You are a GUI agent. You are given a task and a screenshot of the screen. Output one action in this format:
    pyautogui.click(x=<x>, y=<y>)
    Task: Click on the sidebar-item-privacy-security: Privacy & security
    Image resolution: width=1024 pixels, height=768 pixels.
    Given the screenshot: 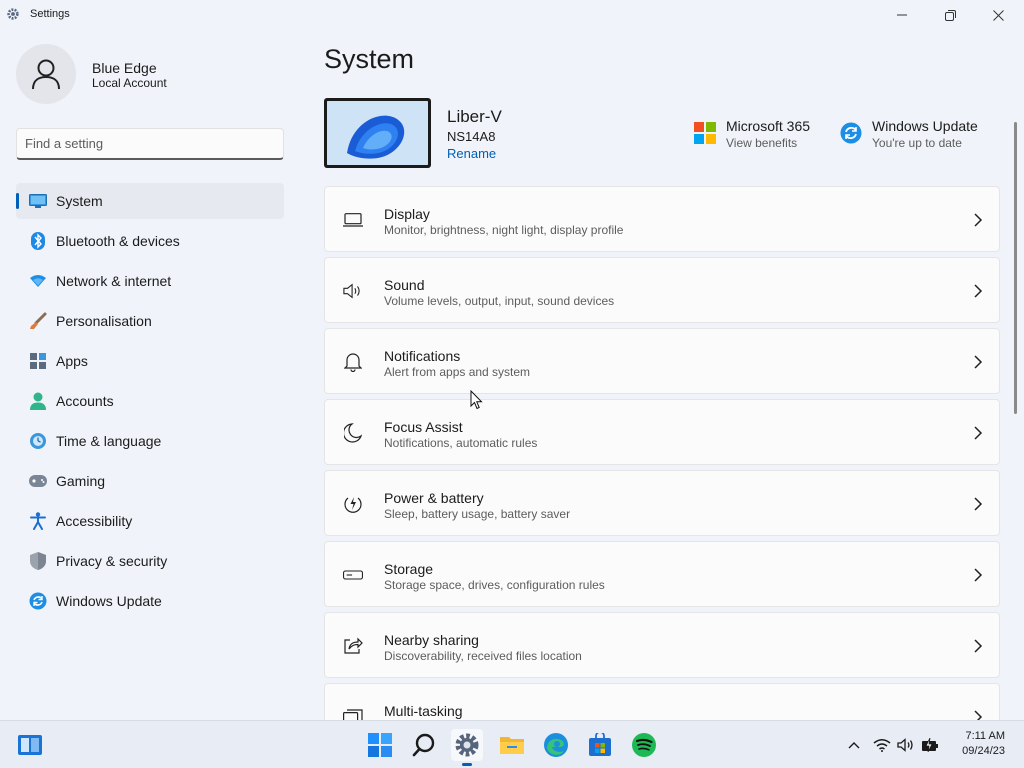 What is the action you would take?
    pyautogui.click(x=150, y=561)
    